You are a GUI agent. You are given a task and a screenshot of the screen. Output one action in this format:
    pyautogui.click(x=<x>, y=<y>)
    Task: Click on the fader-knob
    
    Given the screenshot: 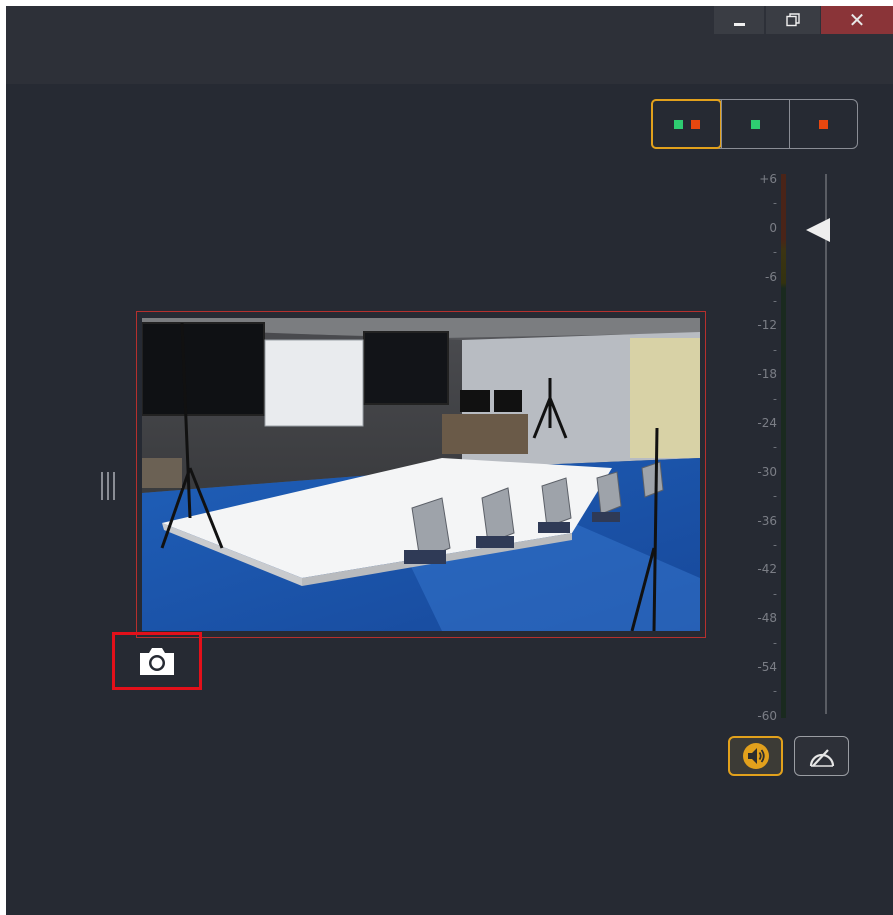 What is the action you would take?
    pyautogui.click(x=818, y=230)
    